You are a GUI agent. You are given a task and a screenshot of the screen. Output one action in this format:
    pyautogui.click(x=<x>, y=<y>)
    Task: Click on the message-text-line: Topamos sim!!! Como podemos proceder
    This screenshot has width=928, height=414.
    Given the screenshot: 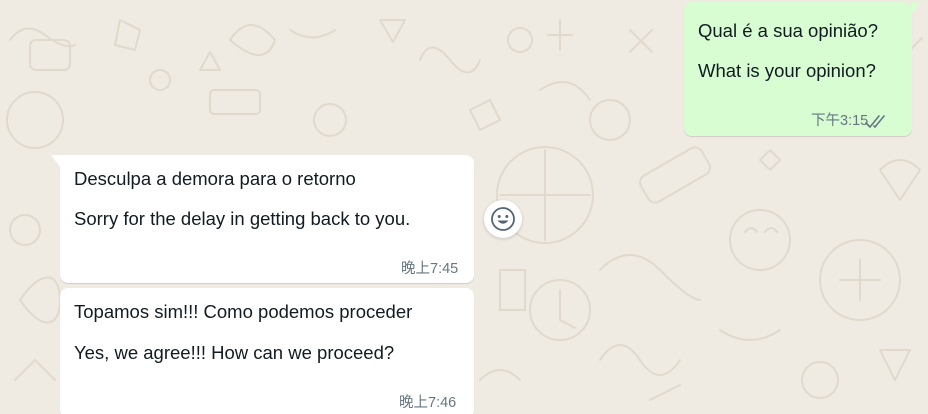 What is the action you would take?
    pyautogui.click(x=243, y=311)
    